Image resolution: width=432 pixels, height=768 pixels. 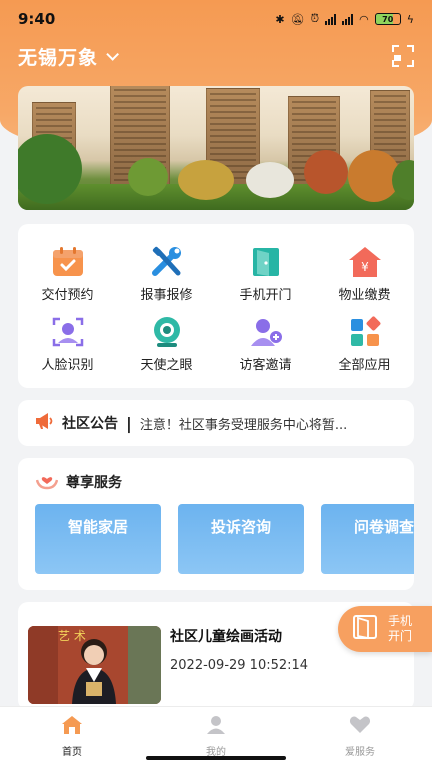 I want to click on service-smart-home: 智能家居, so click(x=98, y=539).